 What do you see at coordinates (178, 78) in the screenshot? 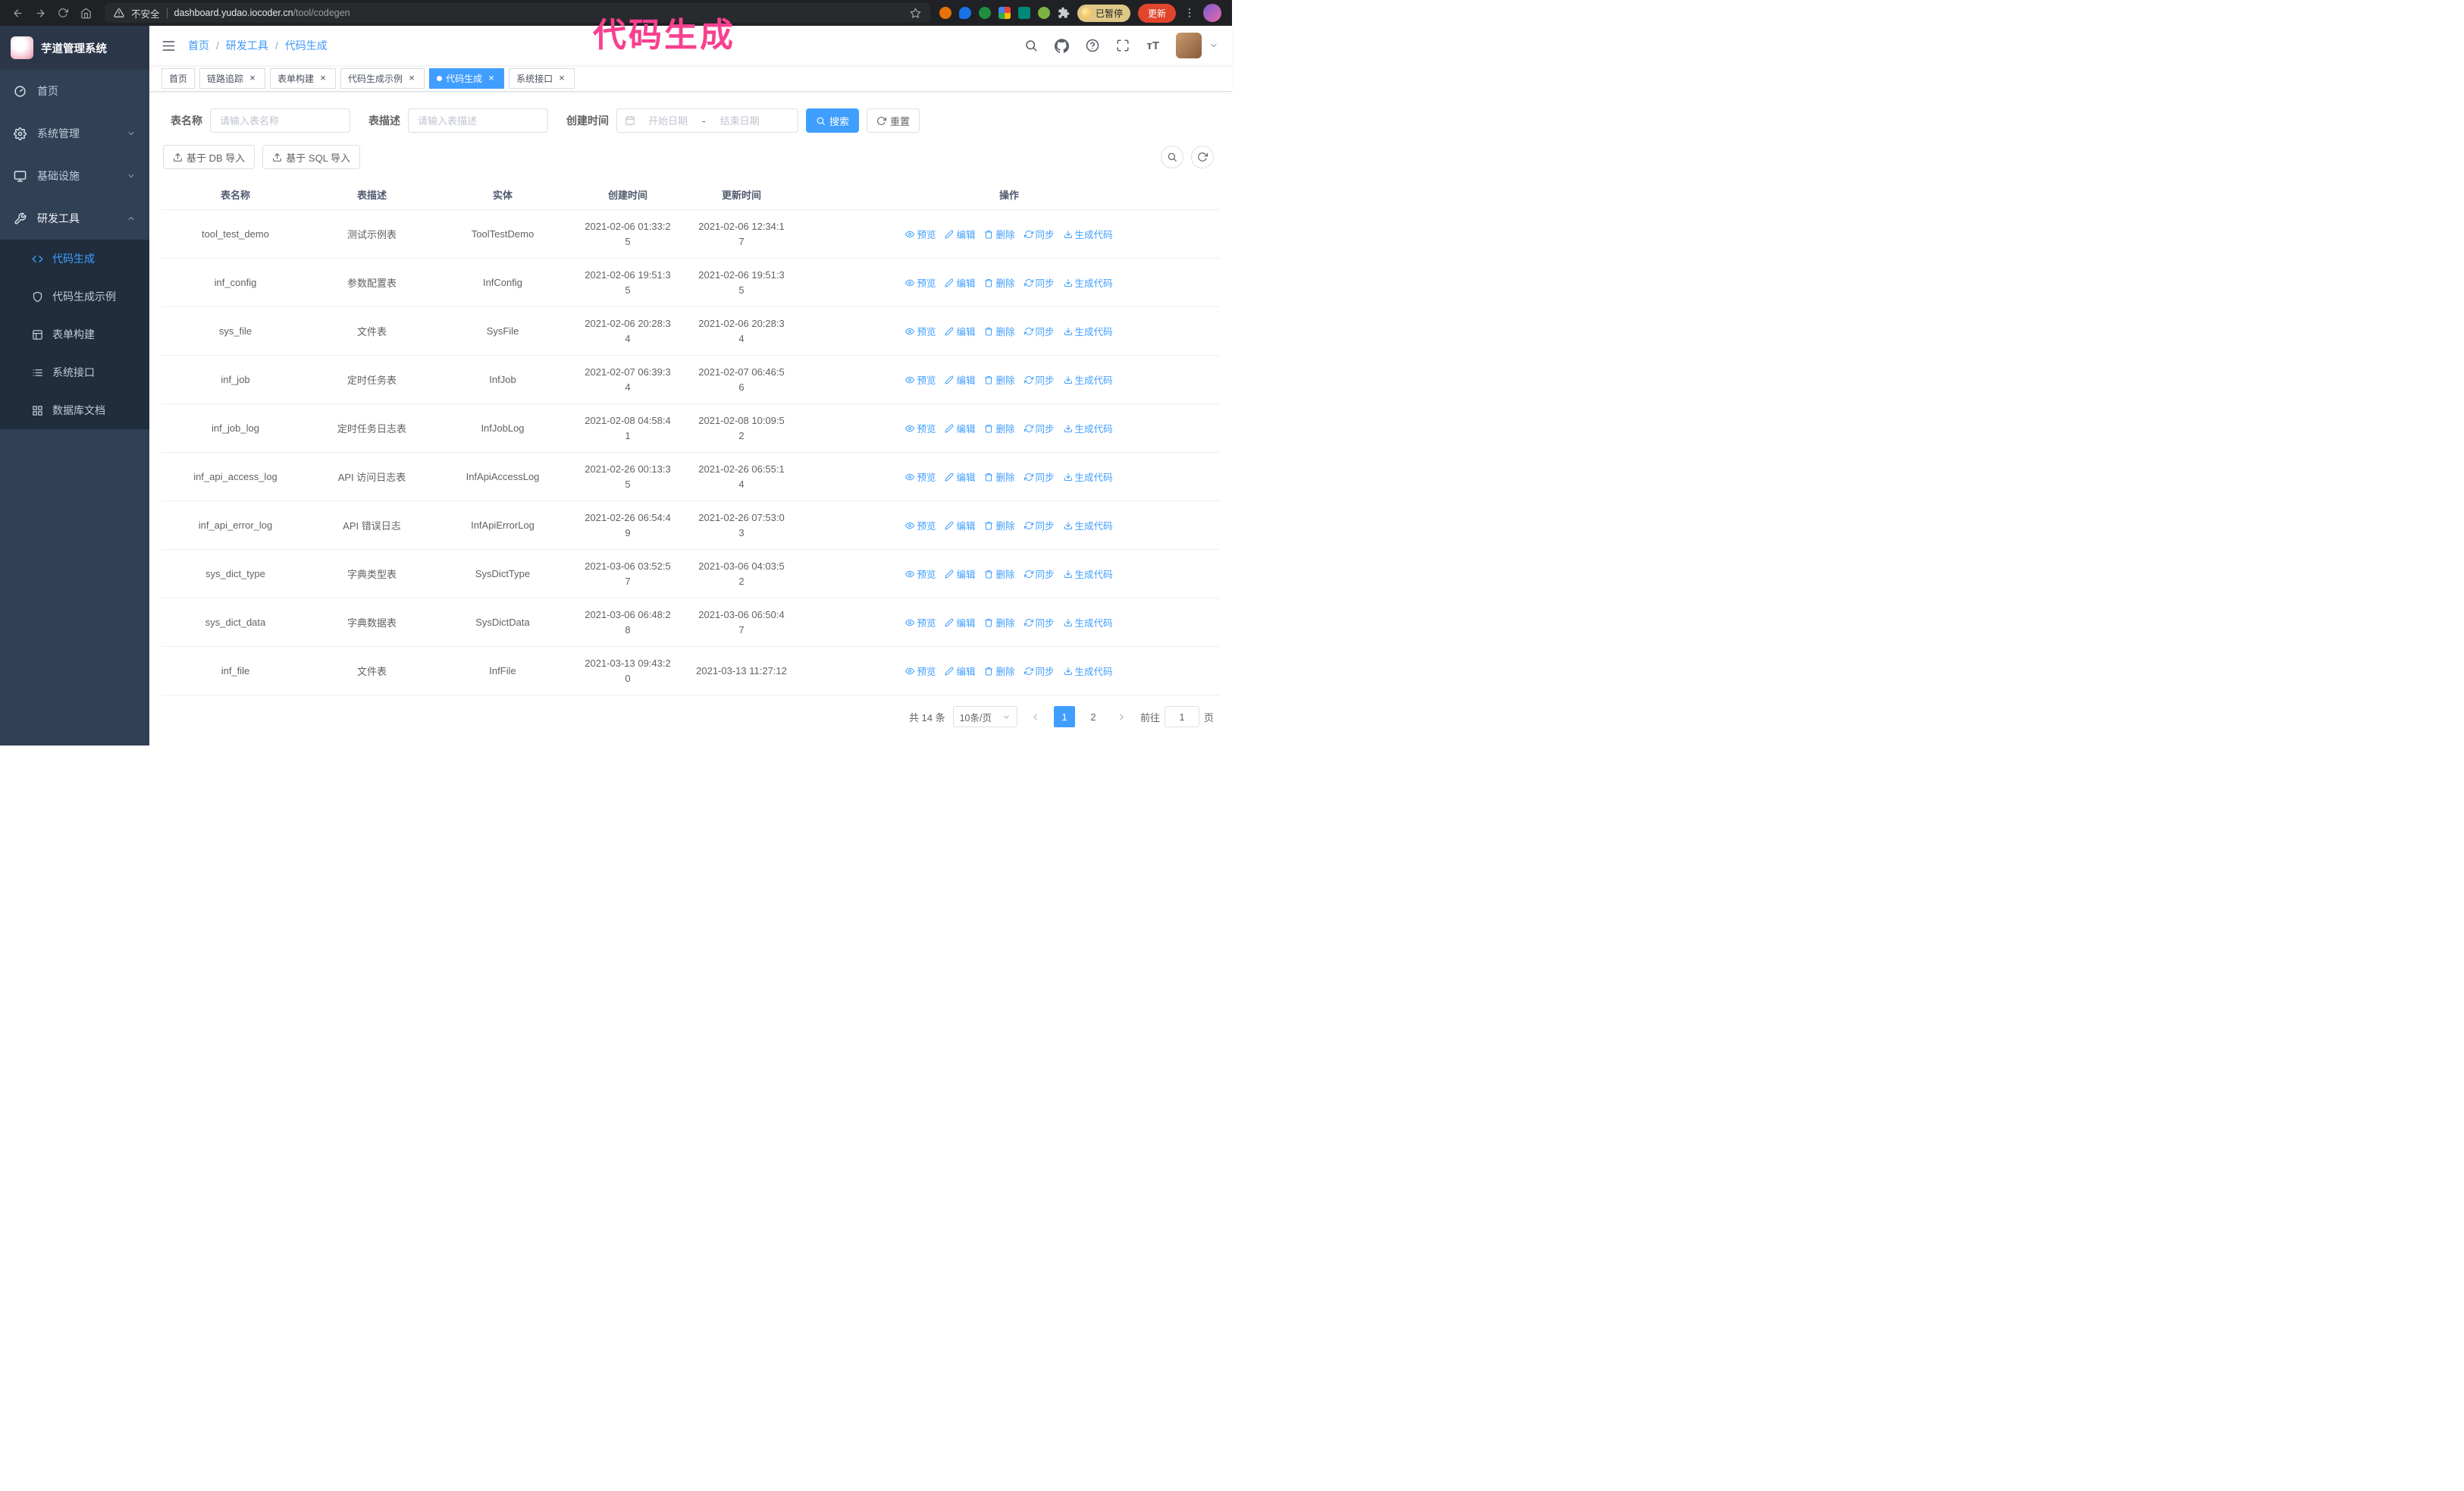
I see `tab-home: 首页` at bounding box center [178, 78].